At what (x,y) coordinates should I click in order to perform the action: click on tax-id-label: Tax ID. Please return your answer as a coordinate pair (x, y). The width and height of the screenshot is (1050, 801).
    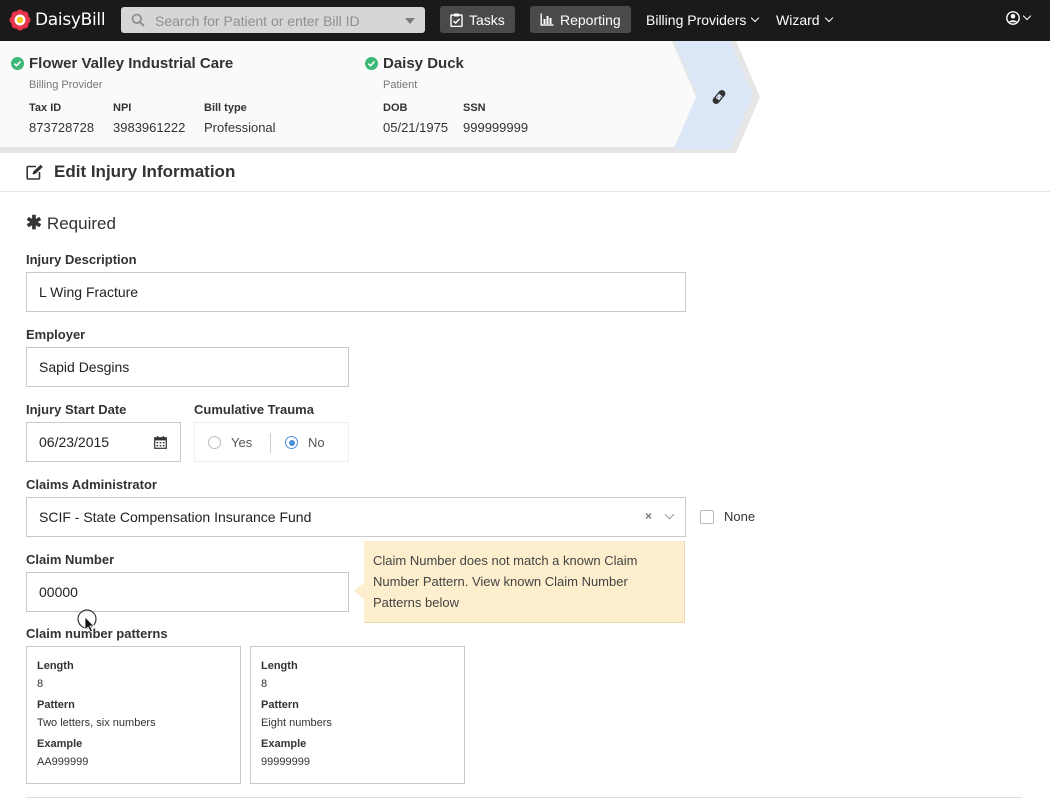
    Looking at the image, I should click on (45, 108).